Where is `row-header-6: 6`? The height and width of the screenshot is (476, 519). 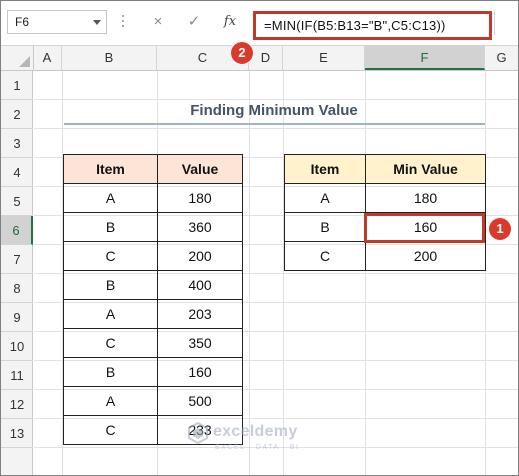 row-header-6: 6 is located at coordinates (17, 230).